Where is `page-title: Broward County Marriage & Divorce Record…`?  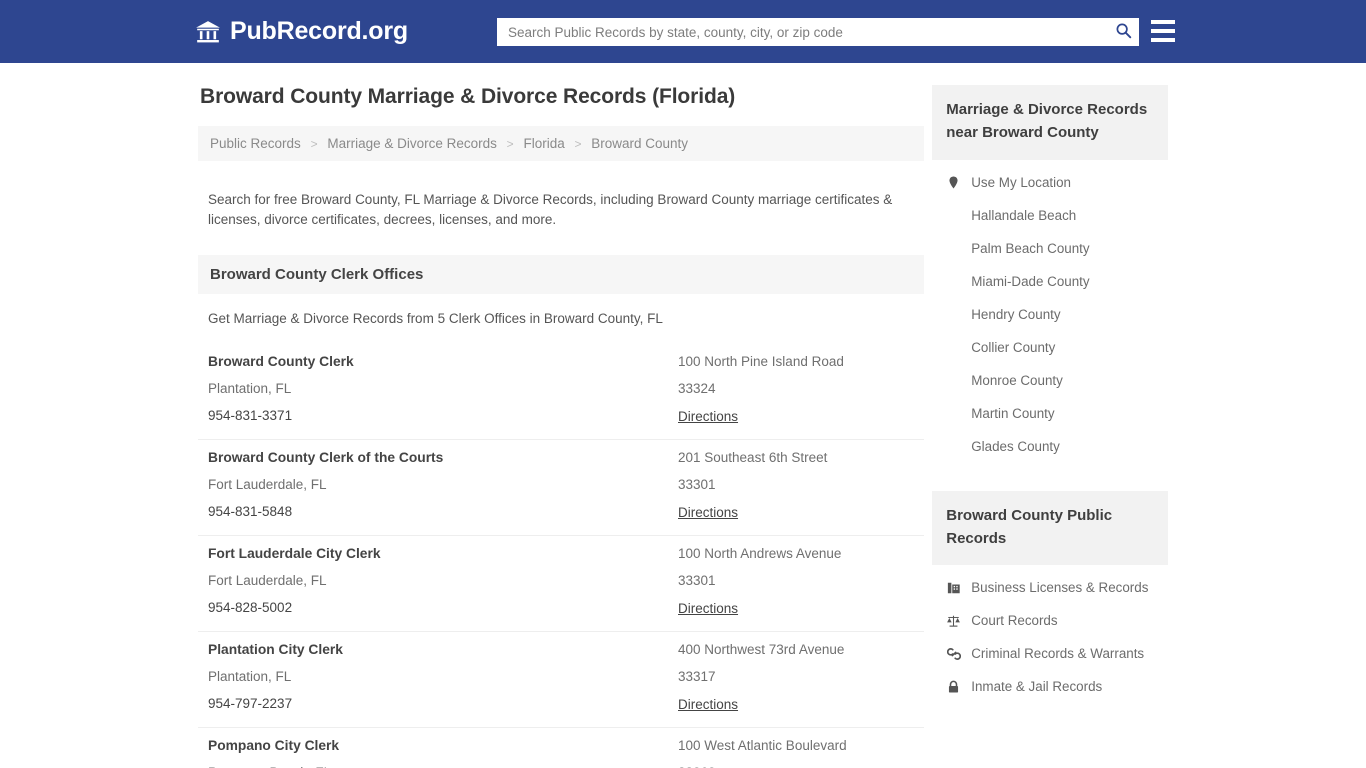
page-title: Broward County Marriage & Divorce Record… is located at coordinates (468, 96).